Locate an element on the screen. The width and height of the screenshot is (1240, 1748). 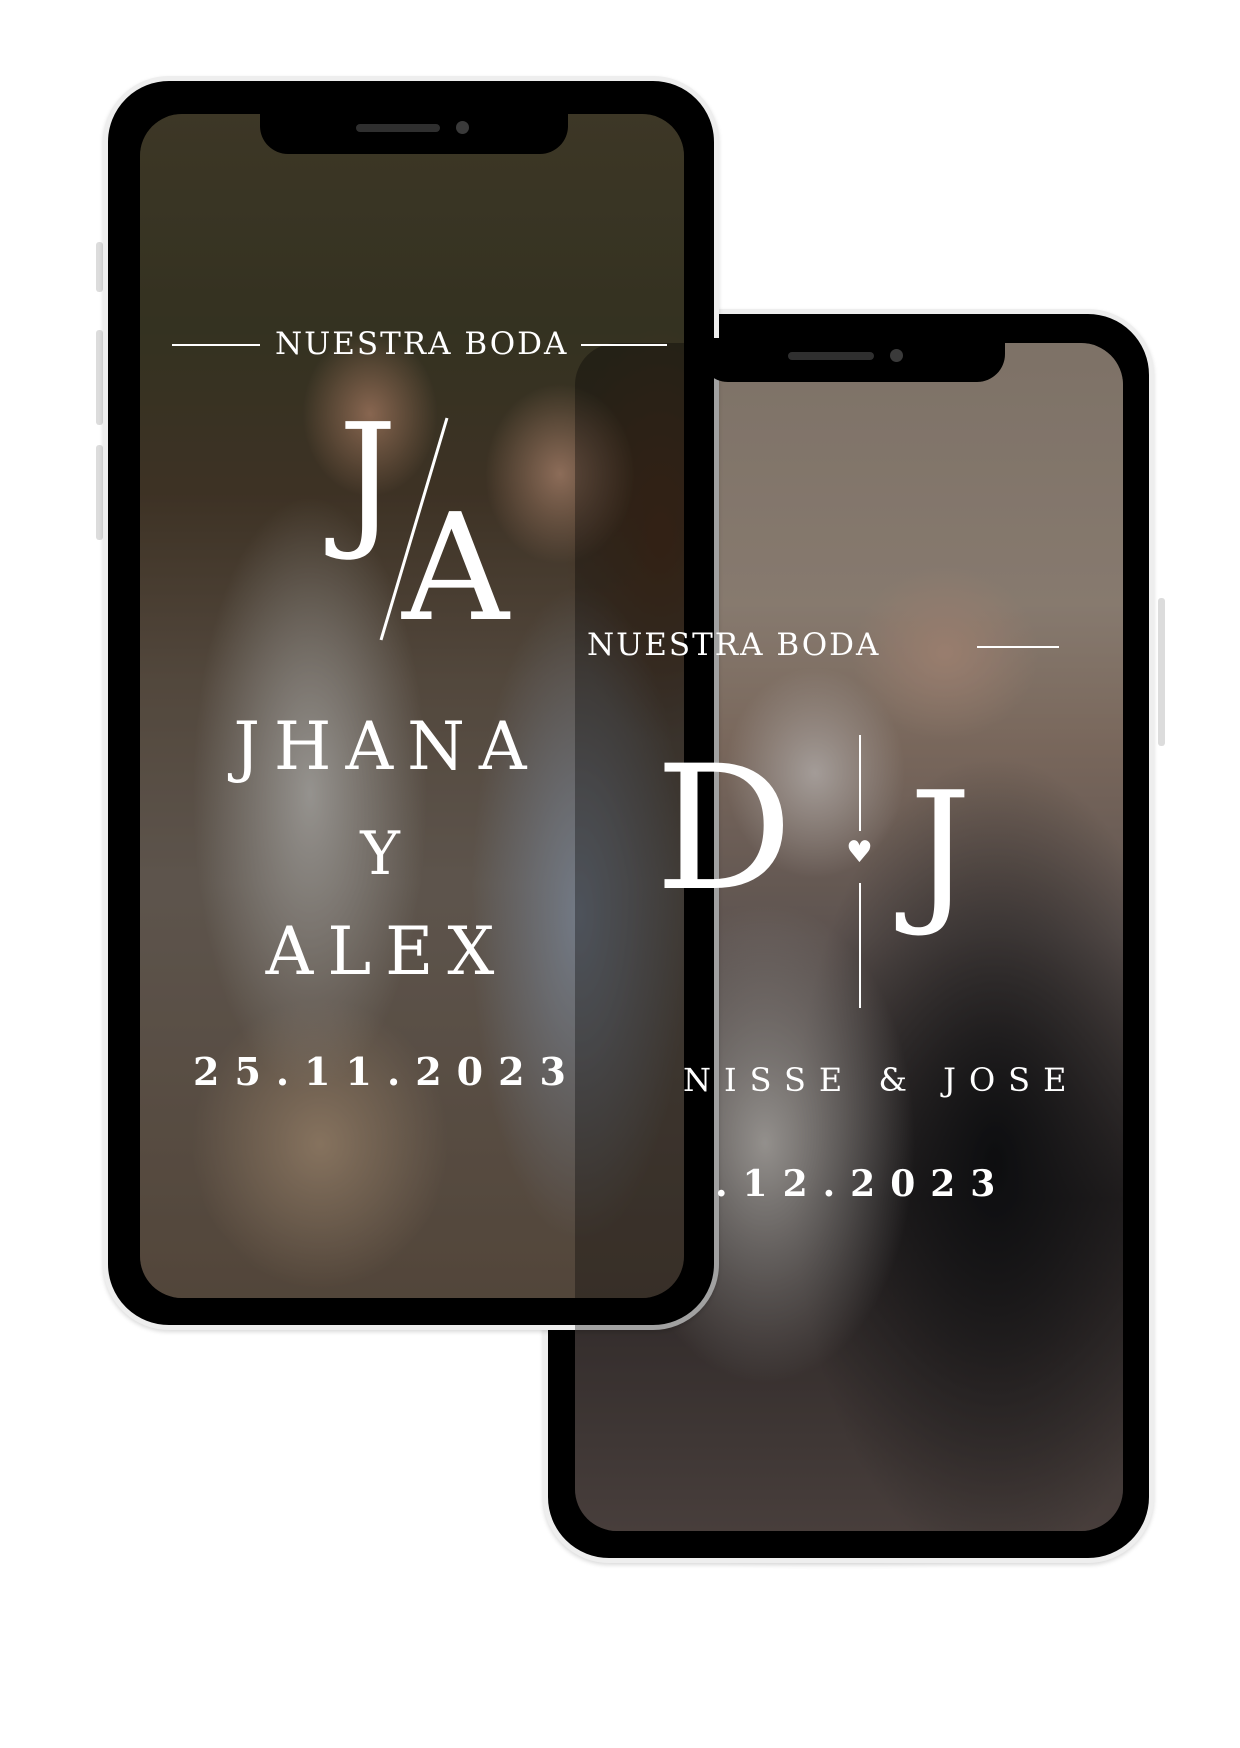
left-phone-volume-up is located at coordinates (99, 377).